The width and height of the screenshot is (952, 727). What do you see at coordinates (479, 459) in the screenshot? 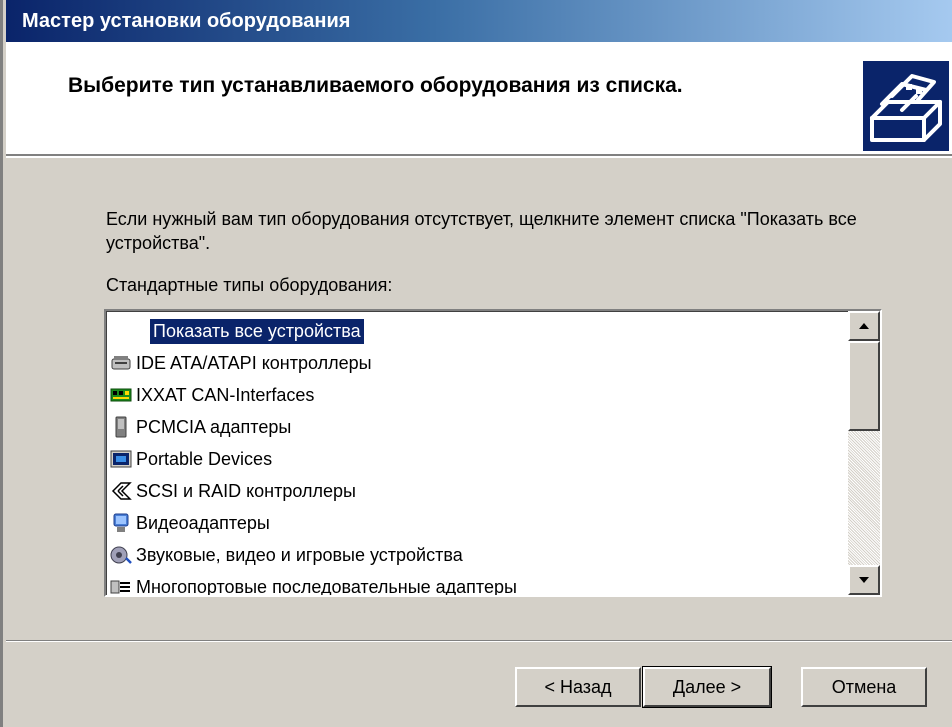
I see `list-item-portable: Portable Devices` at bounding box center [479, 459].